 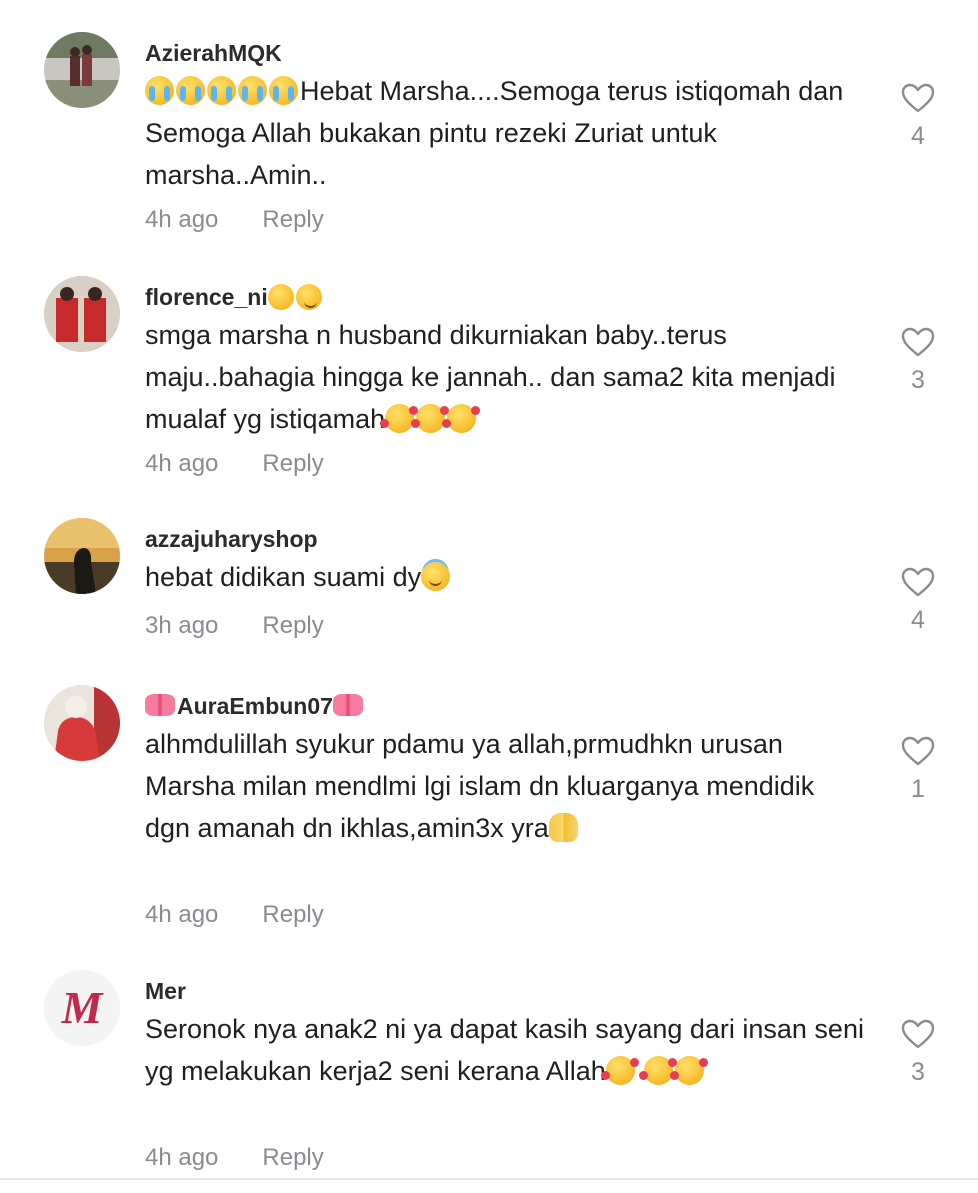 I want to click on comment-username: azzajuharyshop, so click(x=231, y=539).